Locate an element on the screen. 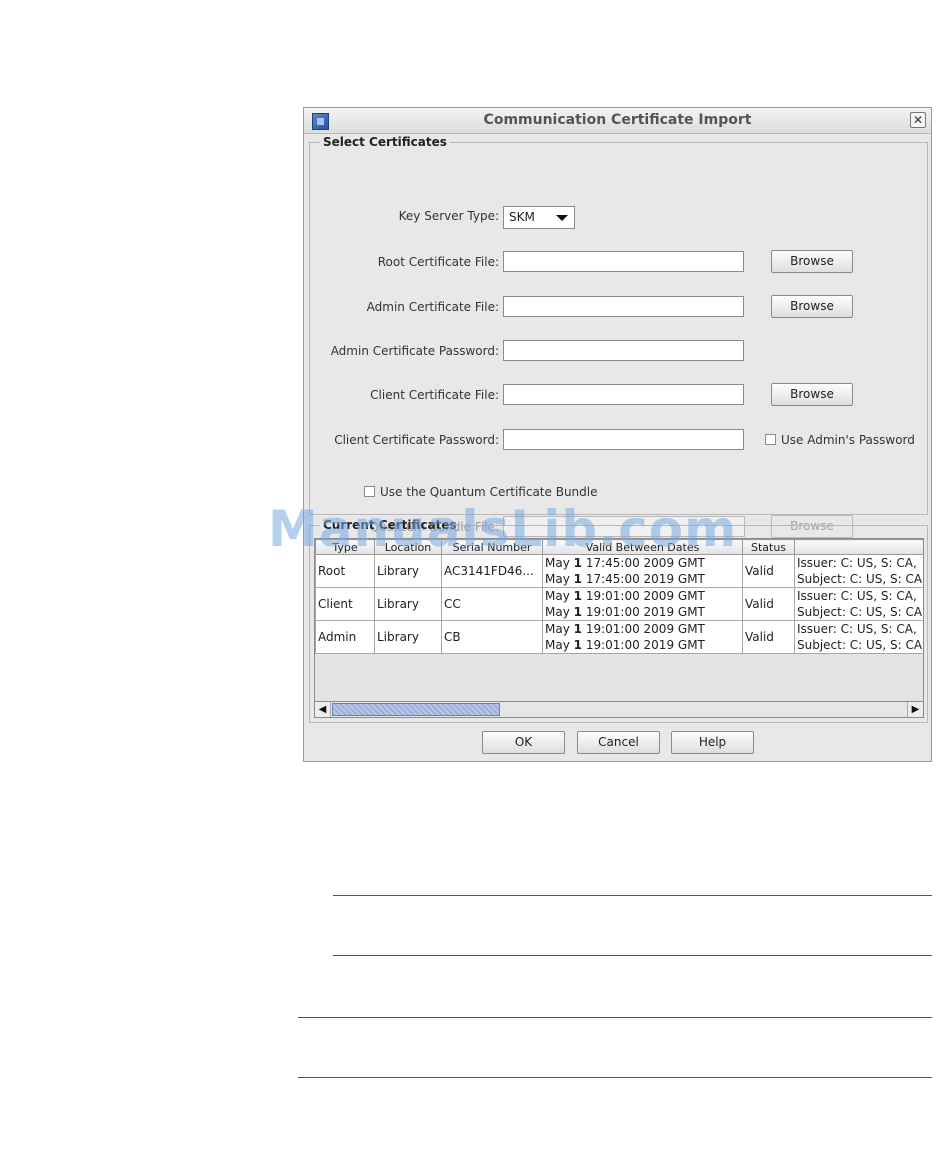 This screenshot has width=950, height=1161. admin-certificate-field is located at coordinates (623, 306).